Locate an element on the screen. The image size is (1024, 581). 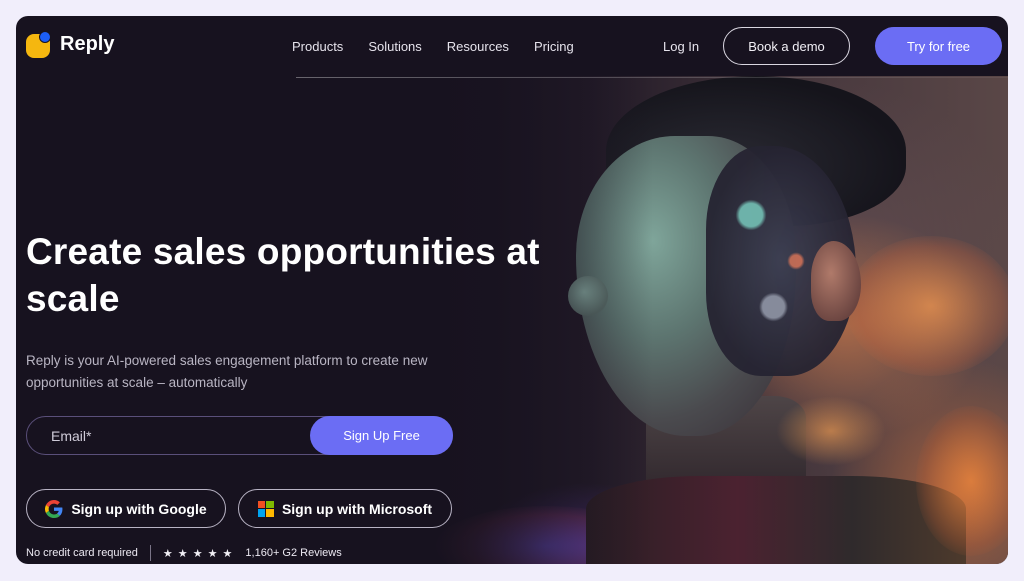
nav-divider is located at coordinates (652, 77).